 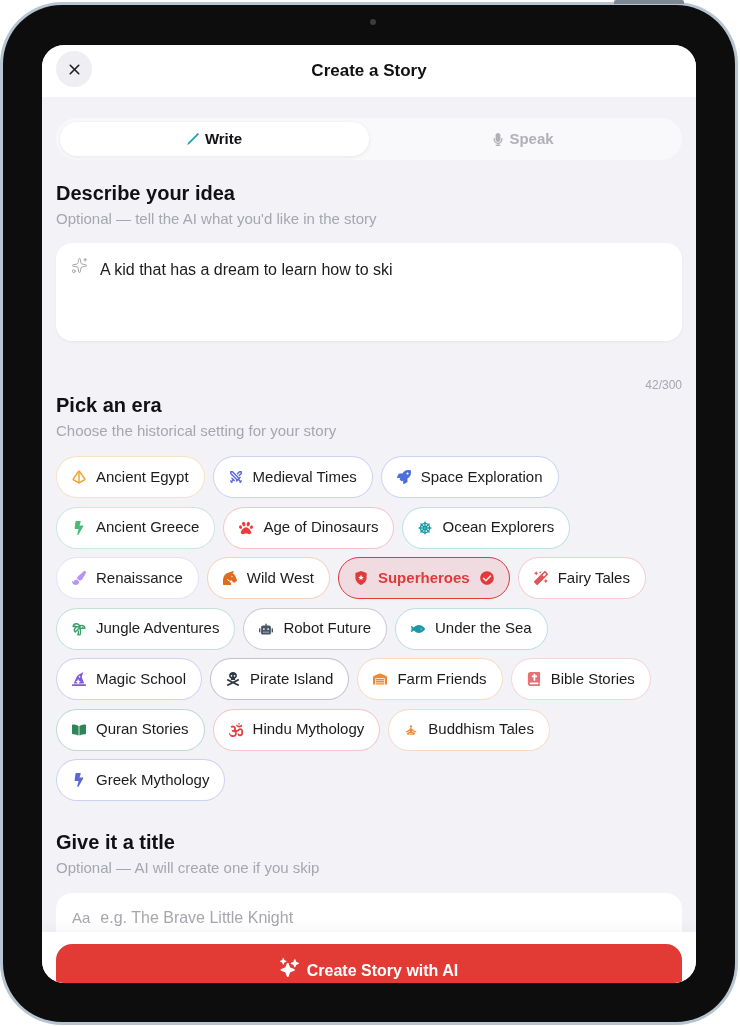 What do you see at coordinates (109, 405) in the screenshot?
I see `section-heading: Pick an era` at bounding box center [109, 405].